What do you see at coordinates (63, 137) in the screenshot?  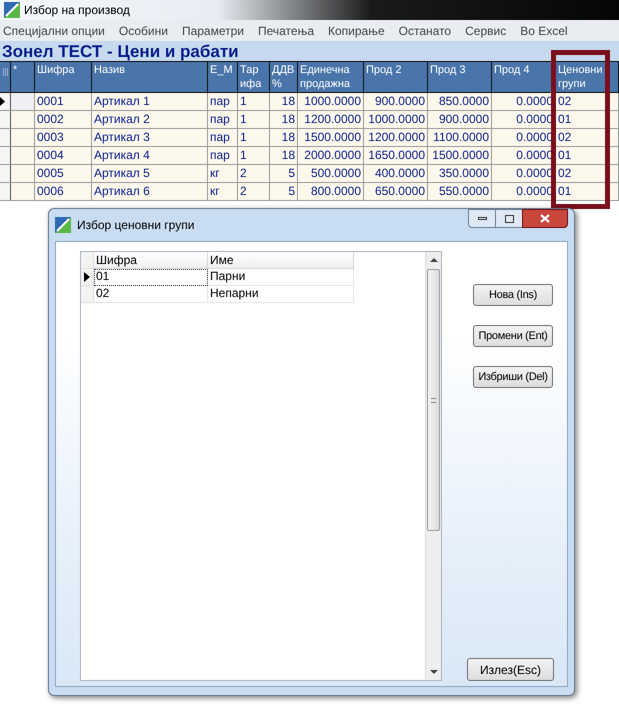 I see `table-cell: 0003` at bounding box center [63, 137].